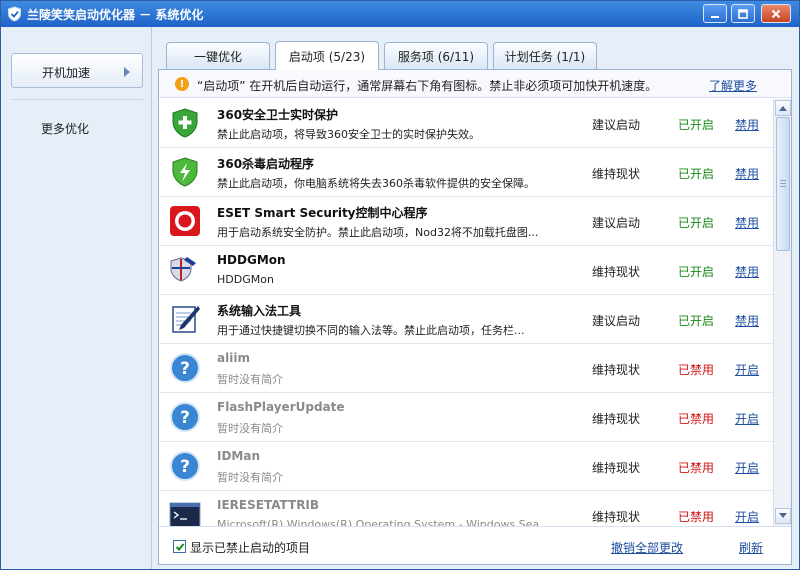  Describe the element at coordinates (400, 14) in the screenshot. I see `title-bar: 兰陵笑笑启动优化器 － 系统优化` at that location.